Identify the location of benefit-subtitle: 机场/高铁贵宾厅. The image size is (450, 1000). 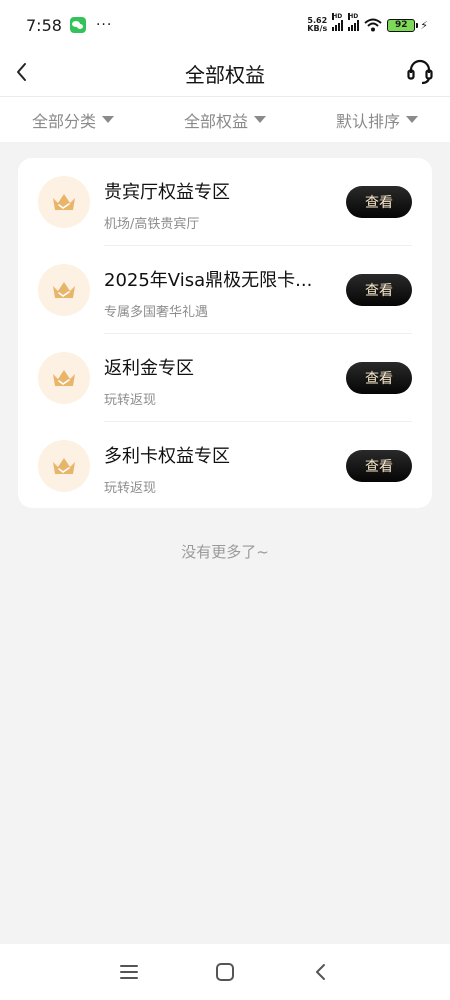
(152, 224).